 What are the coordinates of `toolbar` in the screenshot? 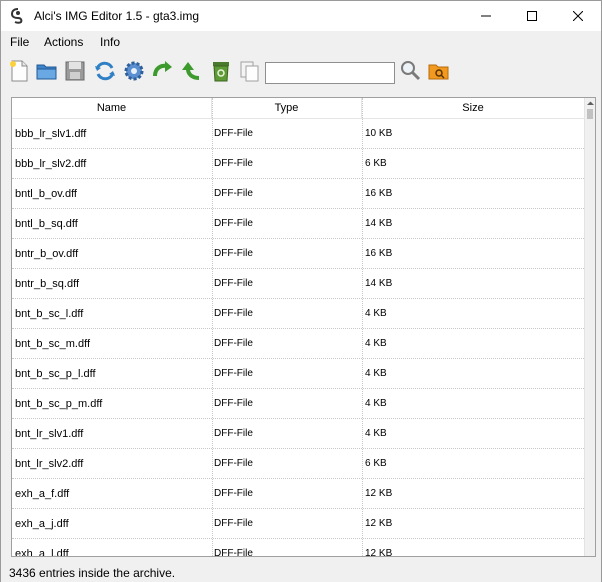 It's located at (301, 71).